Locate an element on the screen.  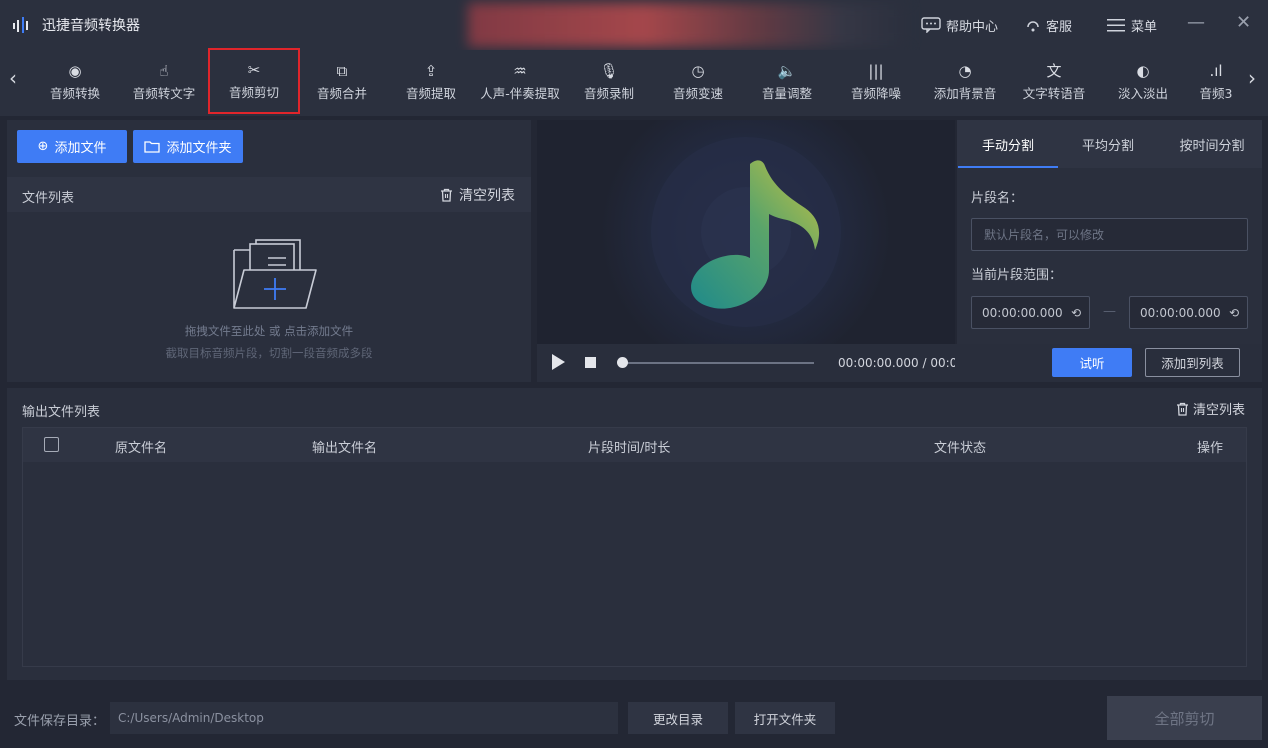
clear-list-label: 清空列表 is located at coordinates (487, 196).